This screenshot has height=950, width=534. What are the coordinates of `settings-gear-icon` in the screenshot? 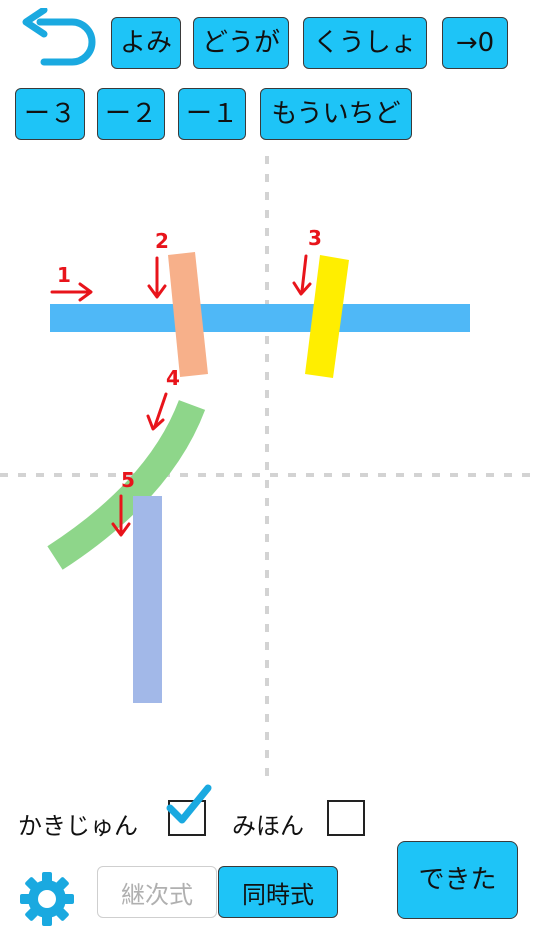 It's located at (47, 899).